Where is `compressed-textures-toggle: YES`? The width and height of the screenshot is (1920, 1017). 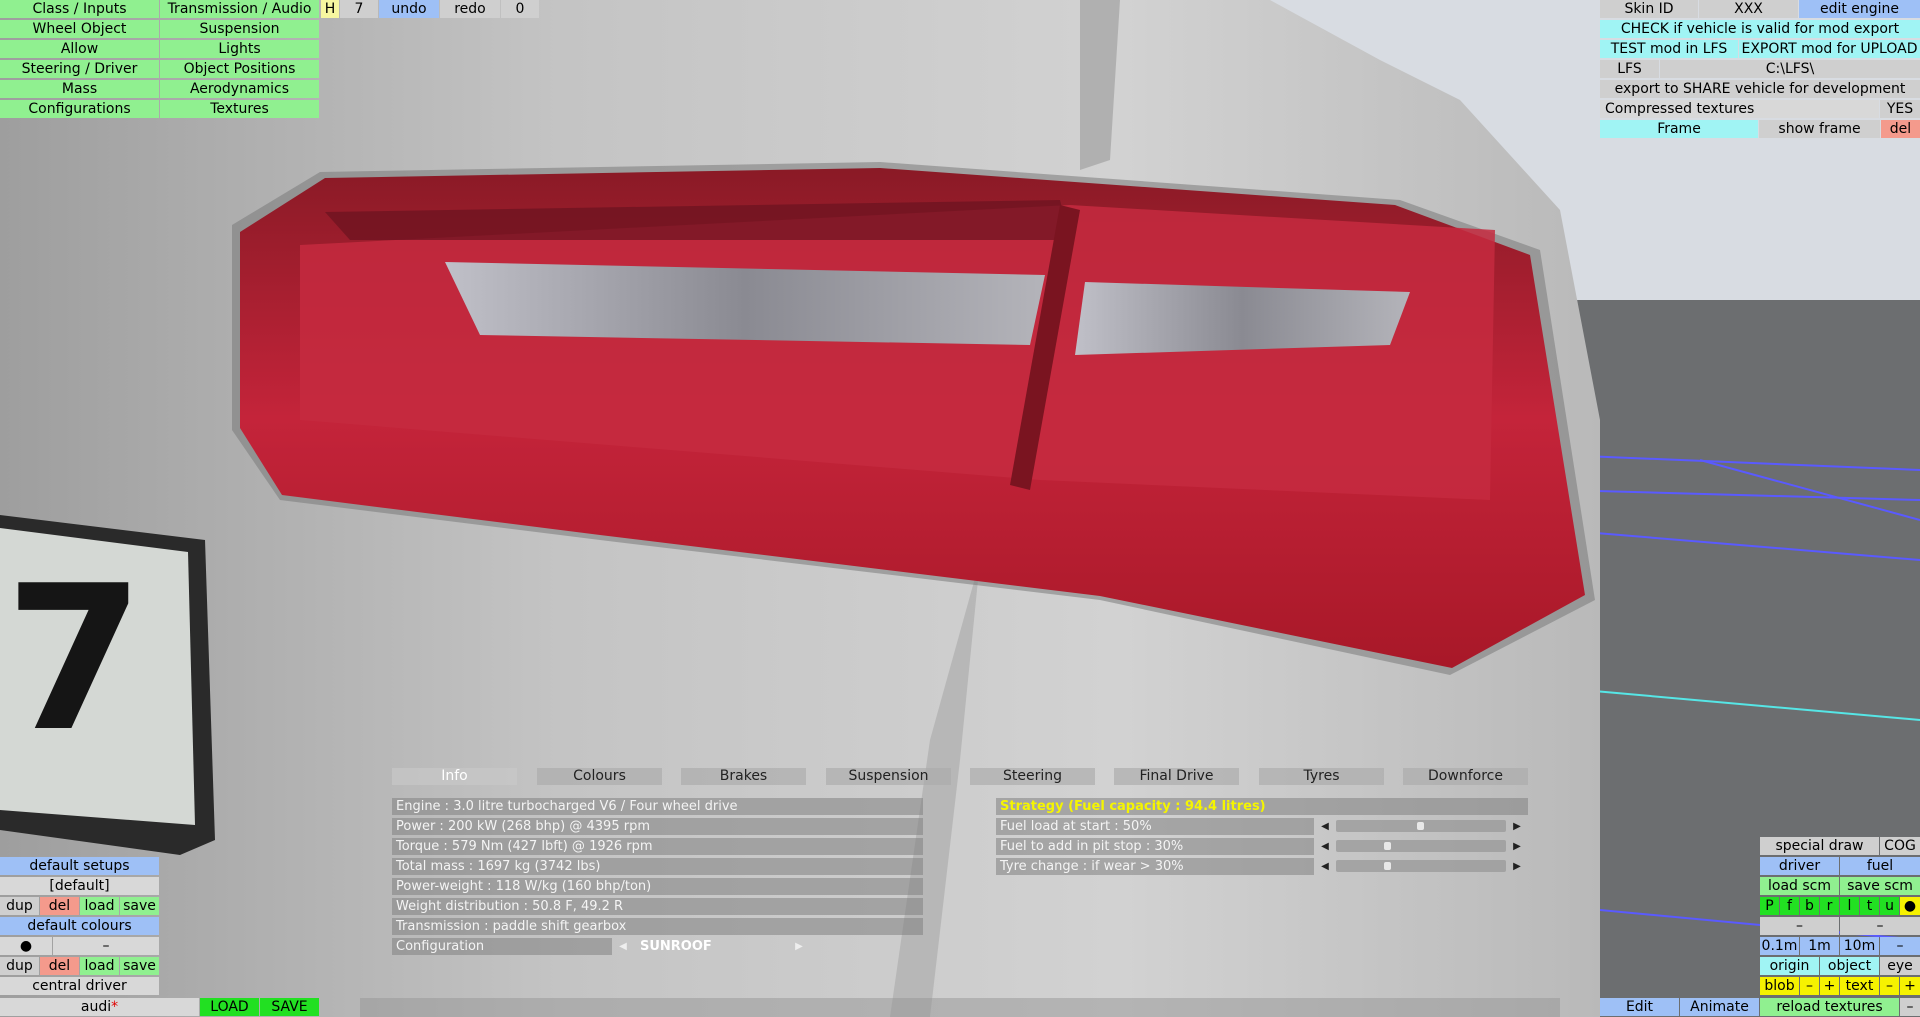 compressed-textures-toggle: YES is located at coordinates (1900, 109).